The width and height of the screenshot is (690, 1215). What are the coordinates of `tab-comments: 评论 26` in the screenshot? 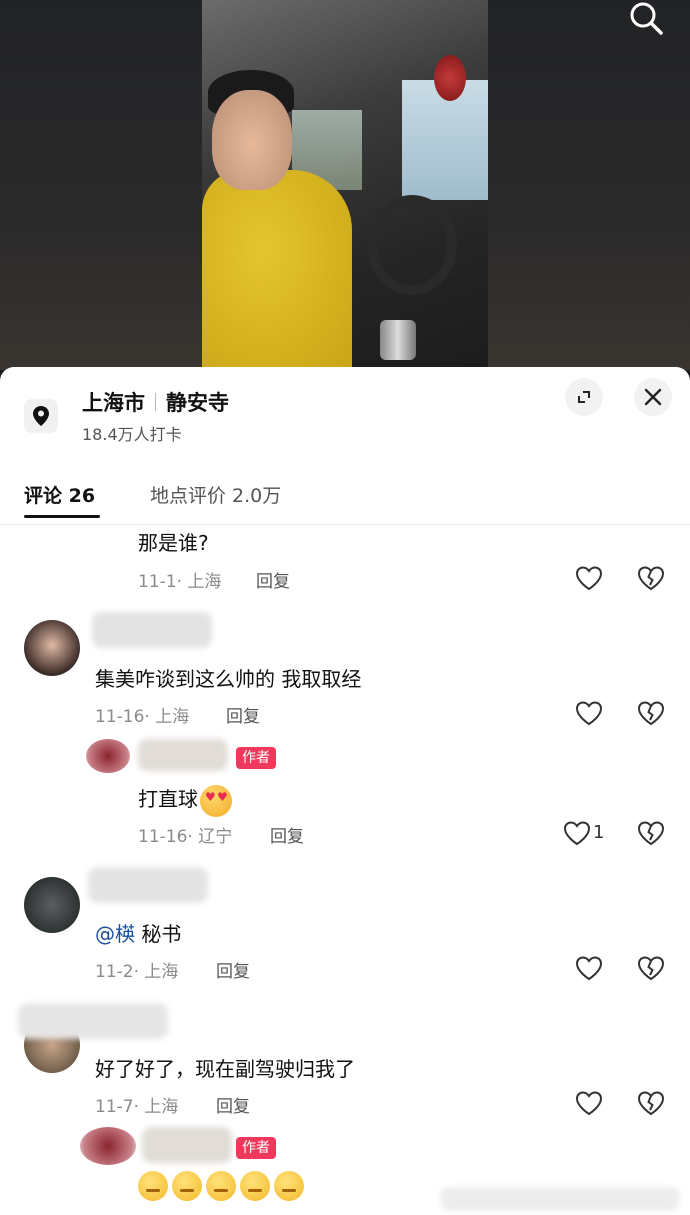 It's located at (59, 494).